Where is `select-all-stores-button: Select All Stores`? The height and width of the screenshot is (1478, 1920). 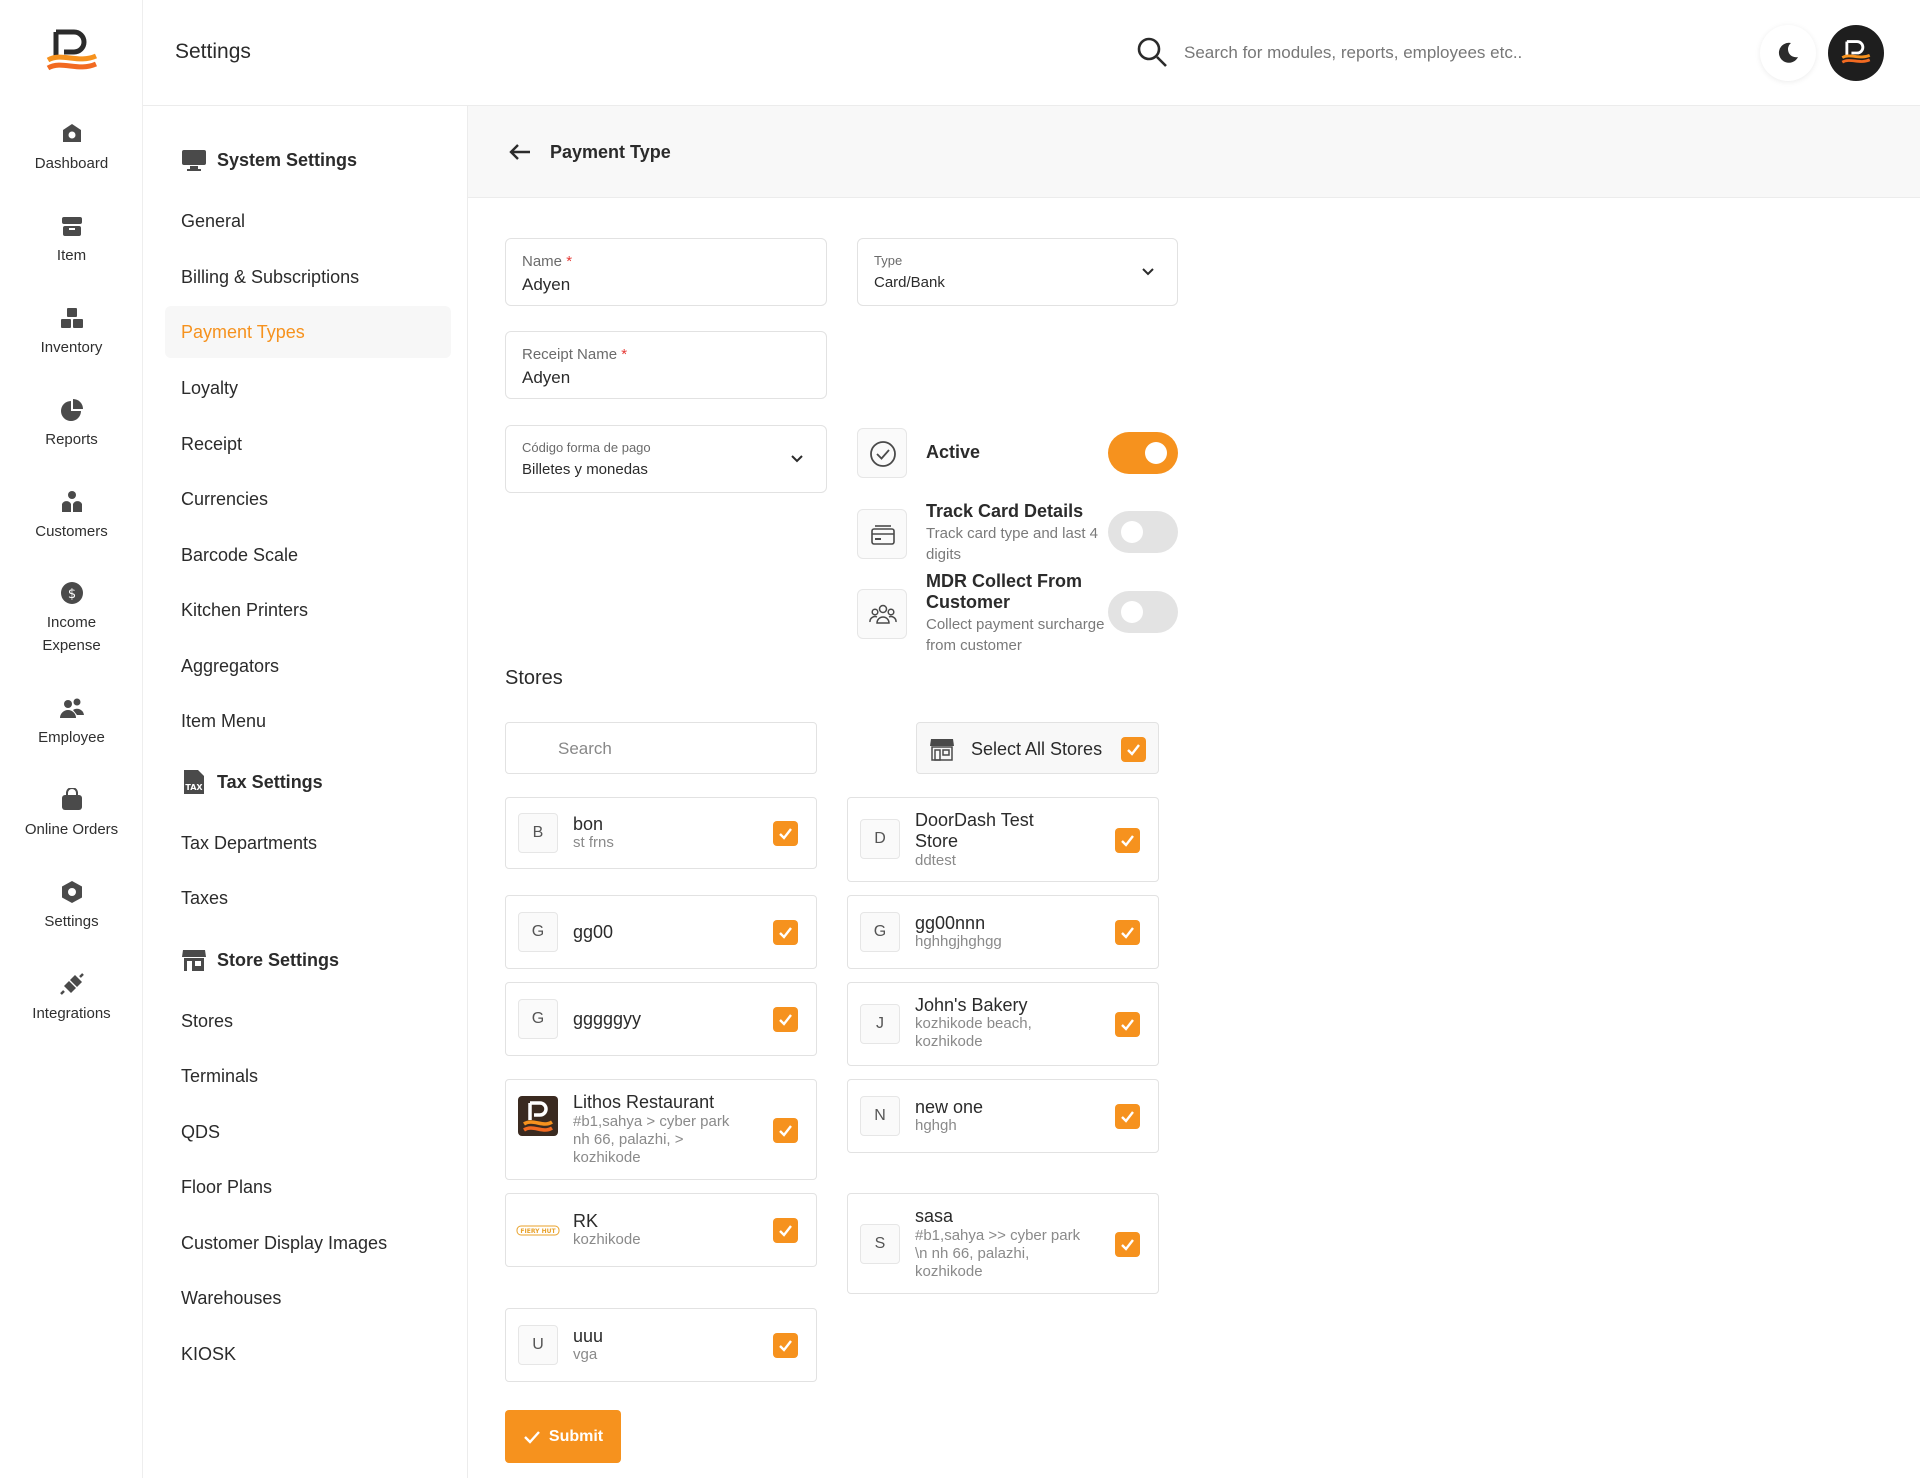
select-all-stores-button: Select All Stores is located at coordinates (1037, 748).